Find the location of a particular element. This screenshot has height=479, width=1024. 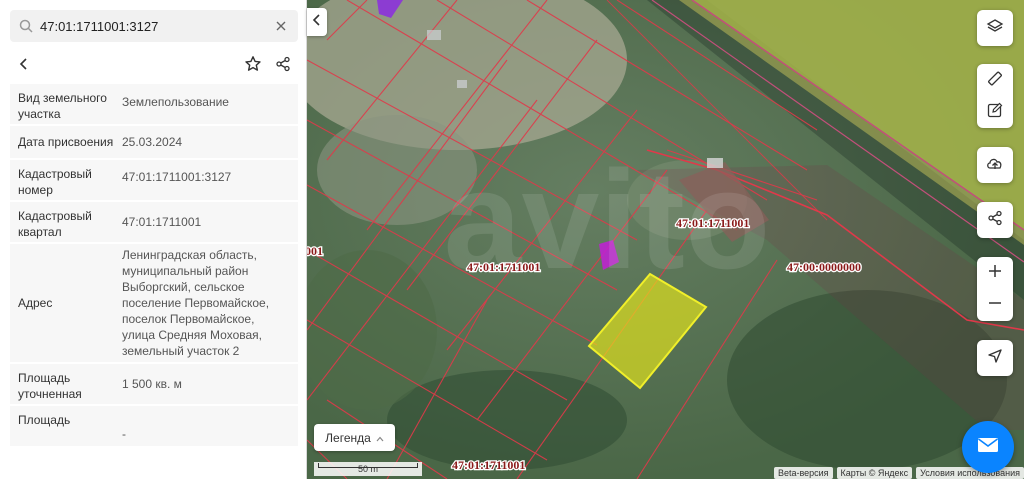

search-input is located at coordinates (155, 26).